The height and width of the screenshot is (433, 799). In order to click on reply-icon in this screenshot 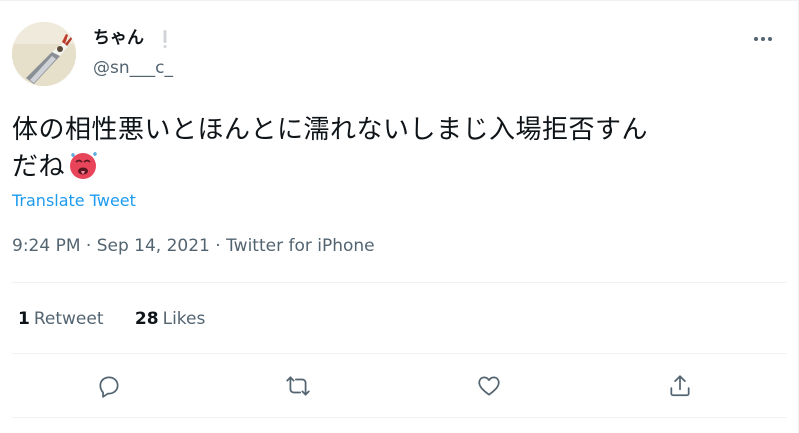, I will do `click(109, 386)`.